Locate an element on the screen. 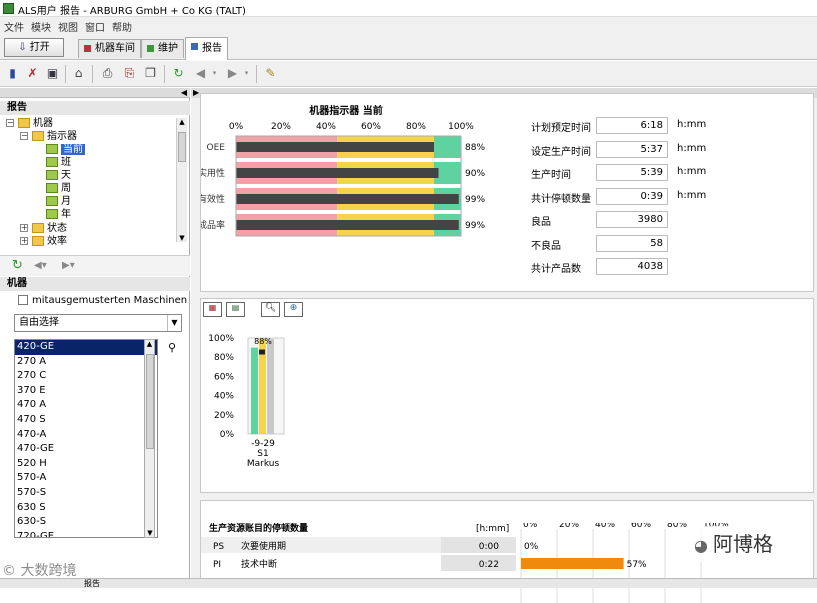  machine-selection-dropdown: 自由选择 ▼ is located at coordinates (98, 323).